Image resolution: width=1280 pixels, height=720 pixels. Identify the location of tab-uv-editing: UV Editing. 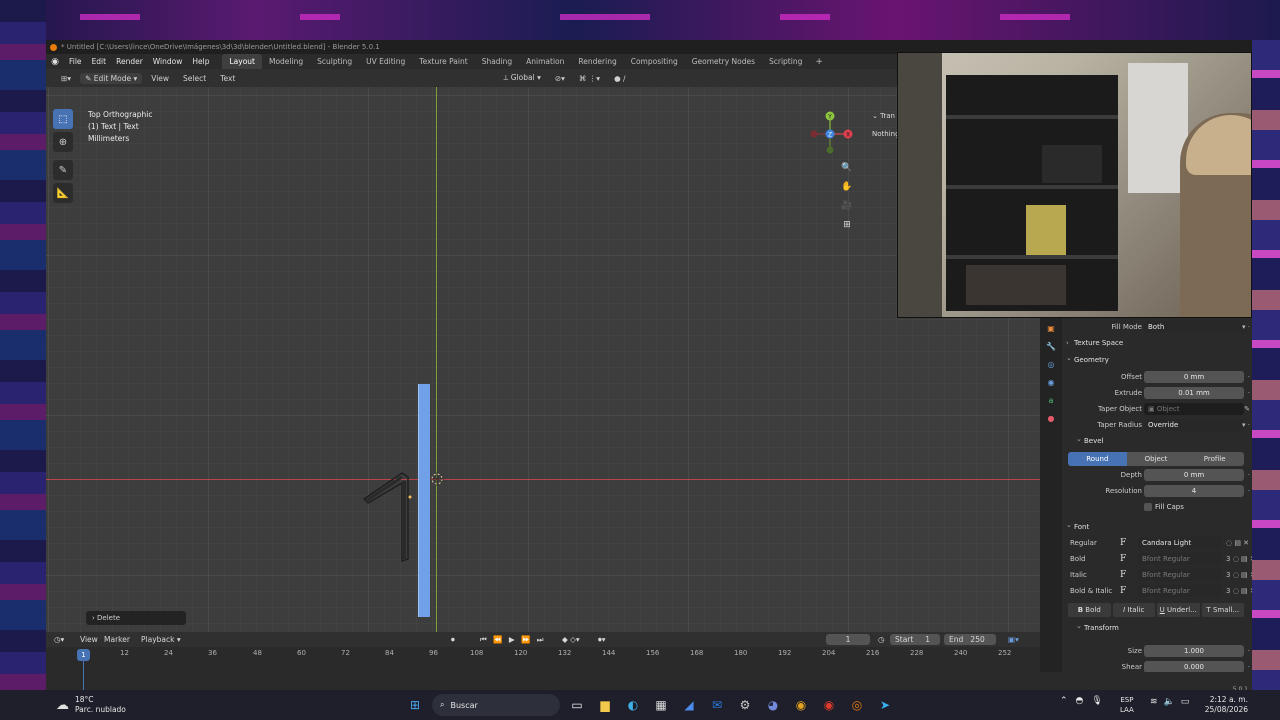
(385, 61).